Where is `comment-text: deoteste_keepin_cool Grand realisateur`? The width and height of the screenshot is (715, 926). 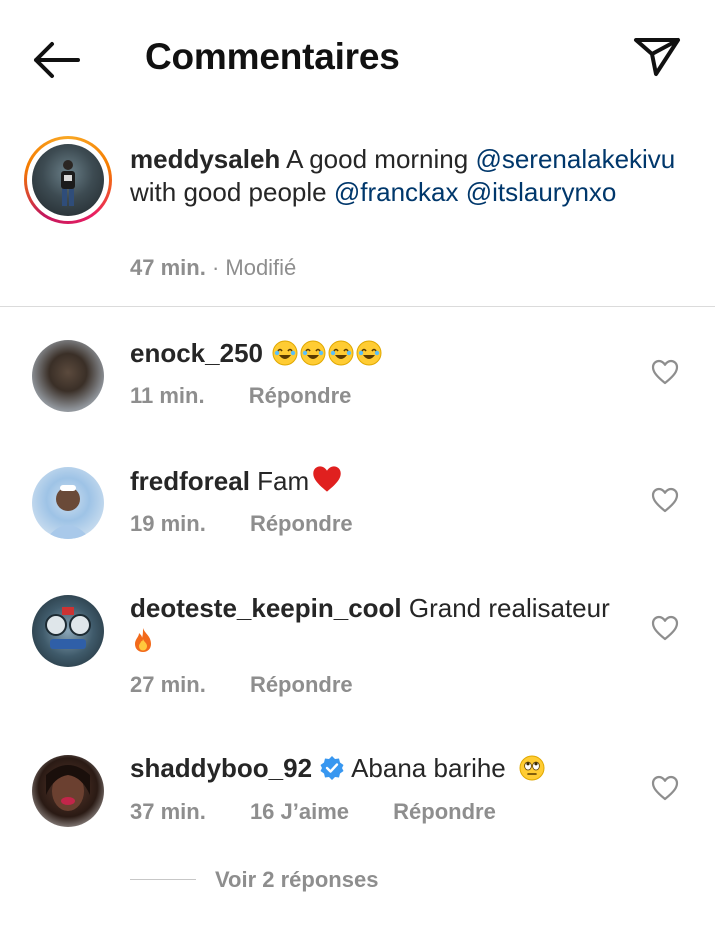 comment-text: deoteste_keepin_cool Grand realisateur is located at coordinates (385, 625).